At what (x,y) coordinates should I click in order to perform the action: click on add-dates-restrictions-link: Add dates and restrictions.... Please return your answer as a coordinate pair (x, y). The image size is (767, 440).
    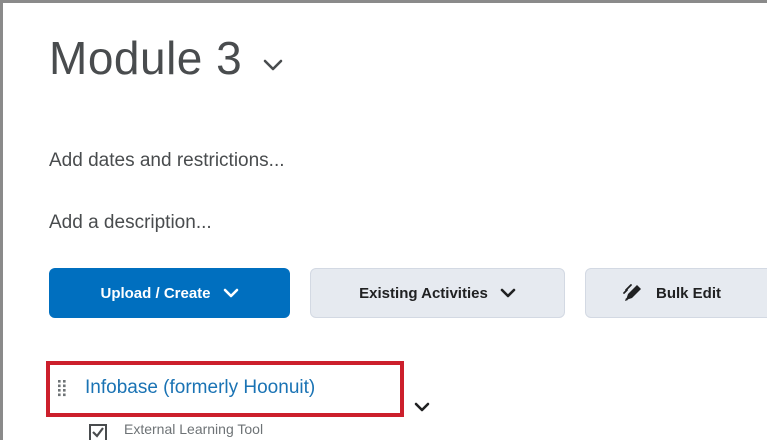
    Looking at the image, I should click on (167, 161).